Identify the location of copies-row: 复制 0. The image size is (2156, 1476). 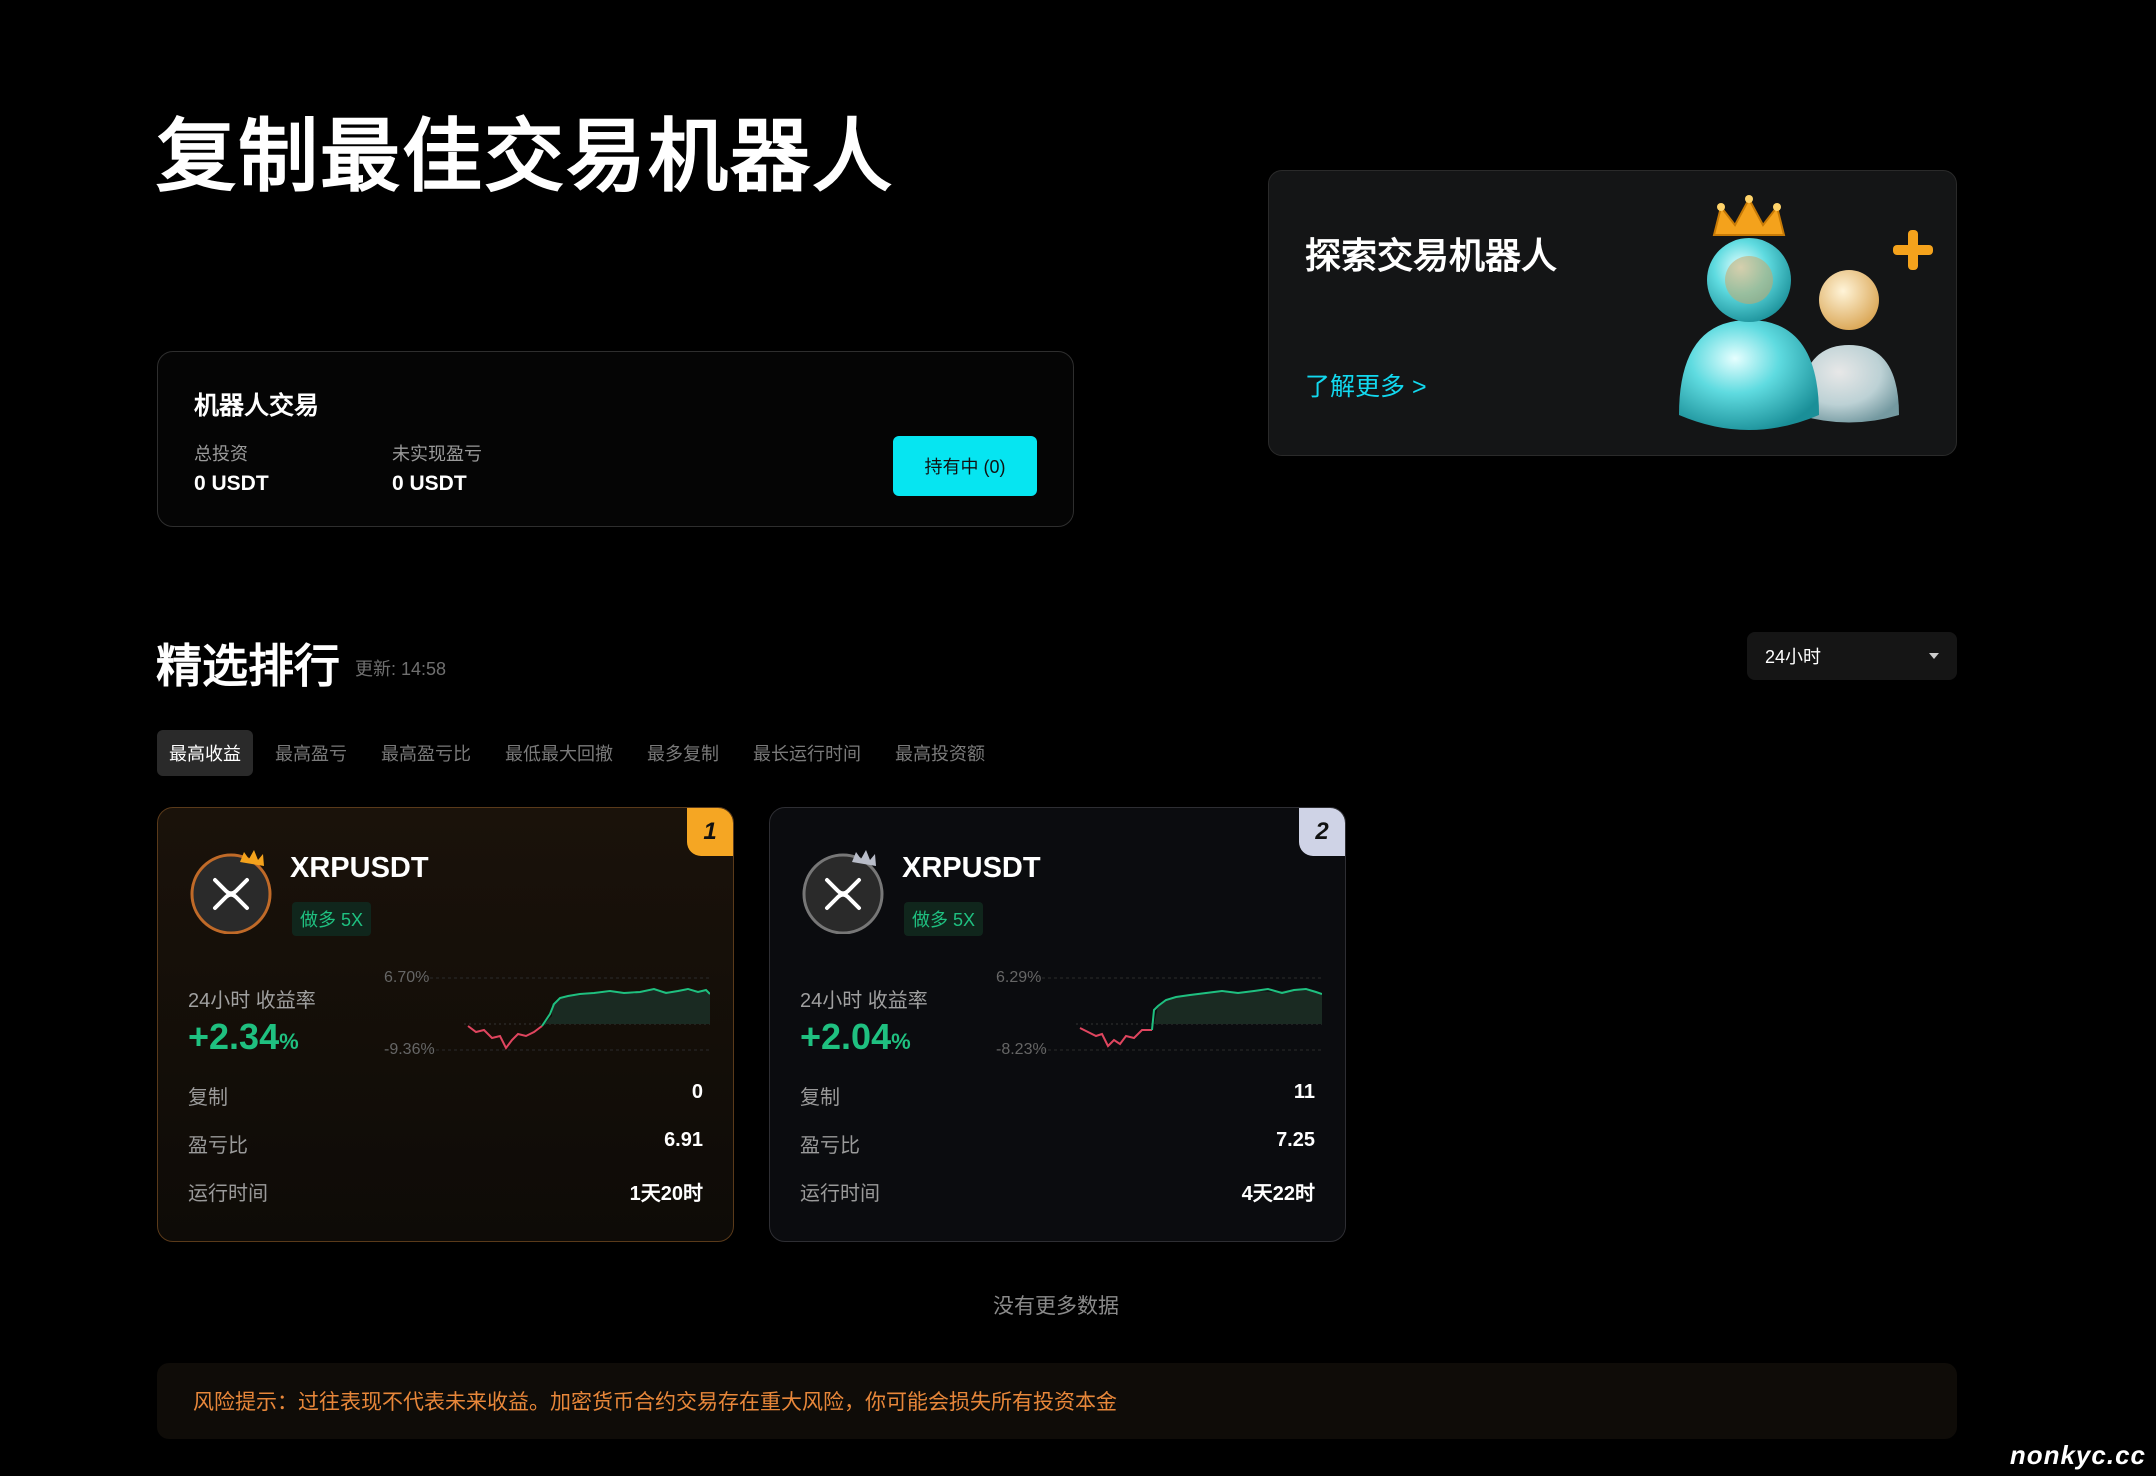
(445, 1095).